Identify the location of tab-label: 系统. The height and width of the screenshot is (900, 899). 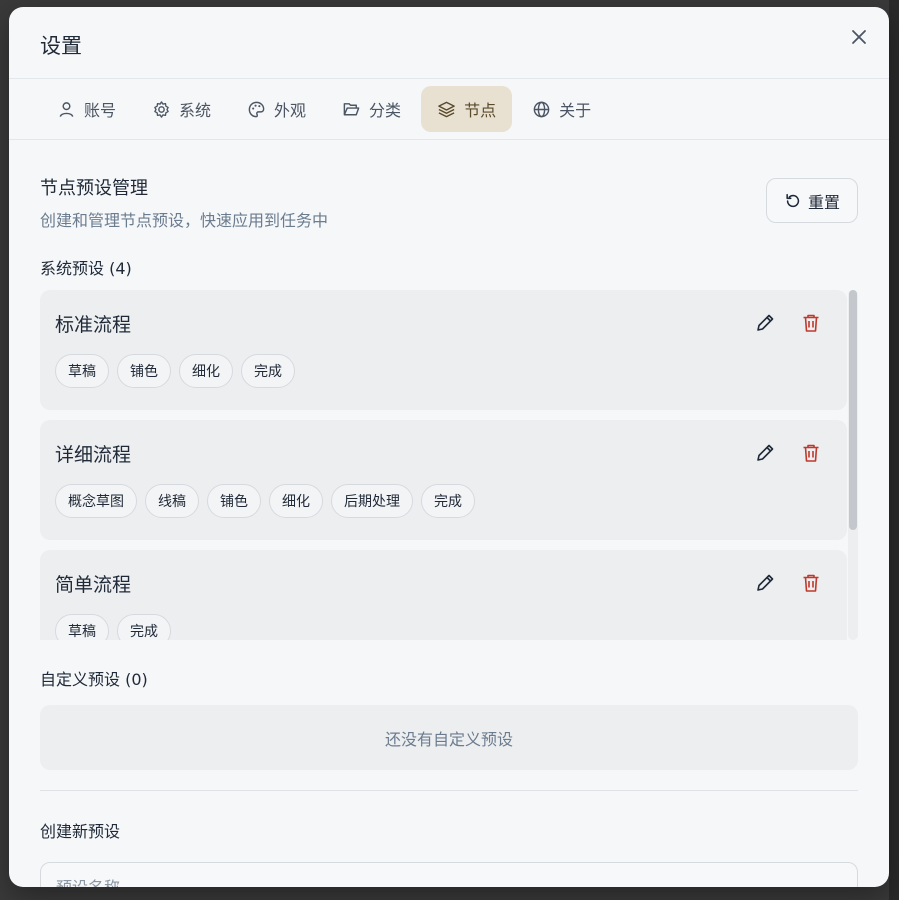
(195, 110).